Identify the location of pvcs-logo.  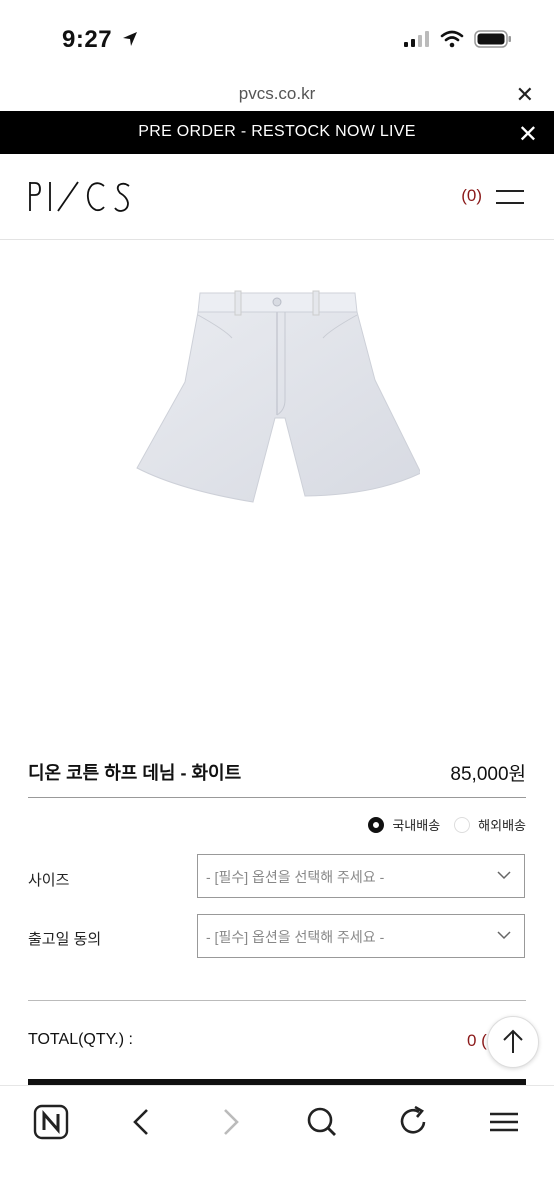
(83, 196).